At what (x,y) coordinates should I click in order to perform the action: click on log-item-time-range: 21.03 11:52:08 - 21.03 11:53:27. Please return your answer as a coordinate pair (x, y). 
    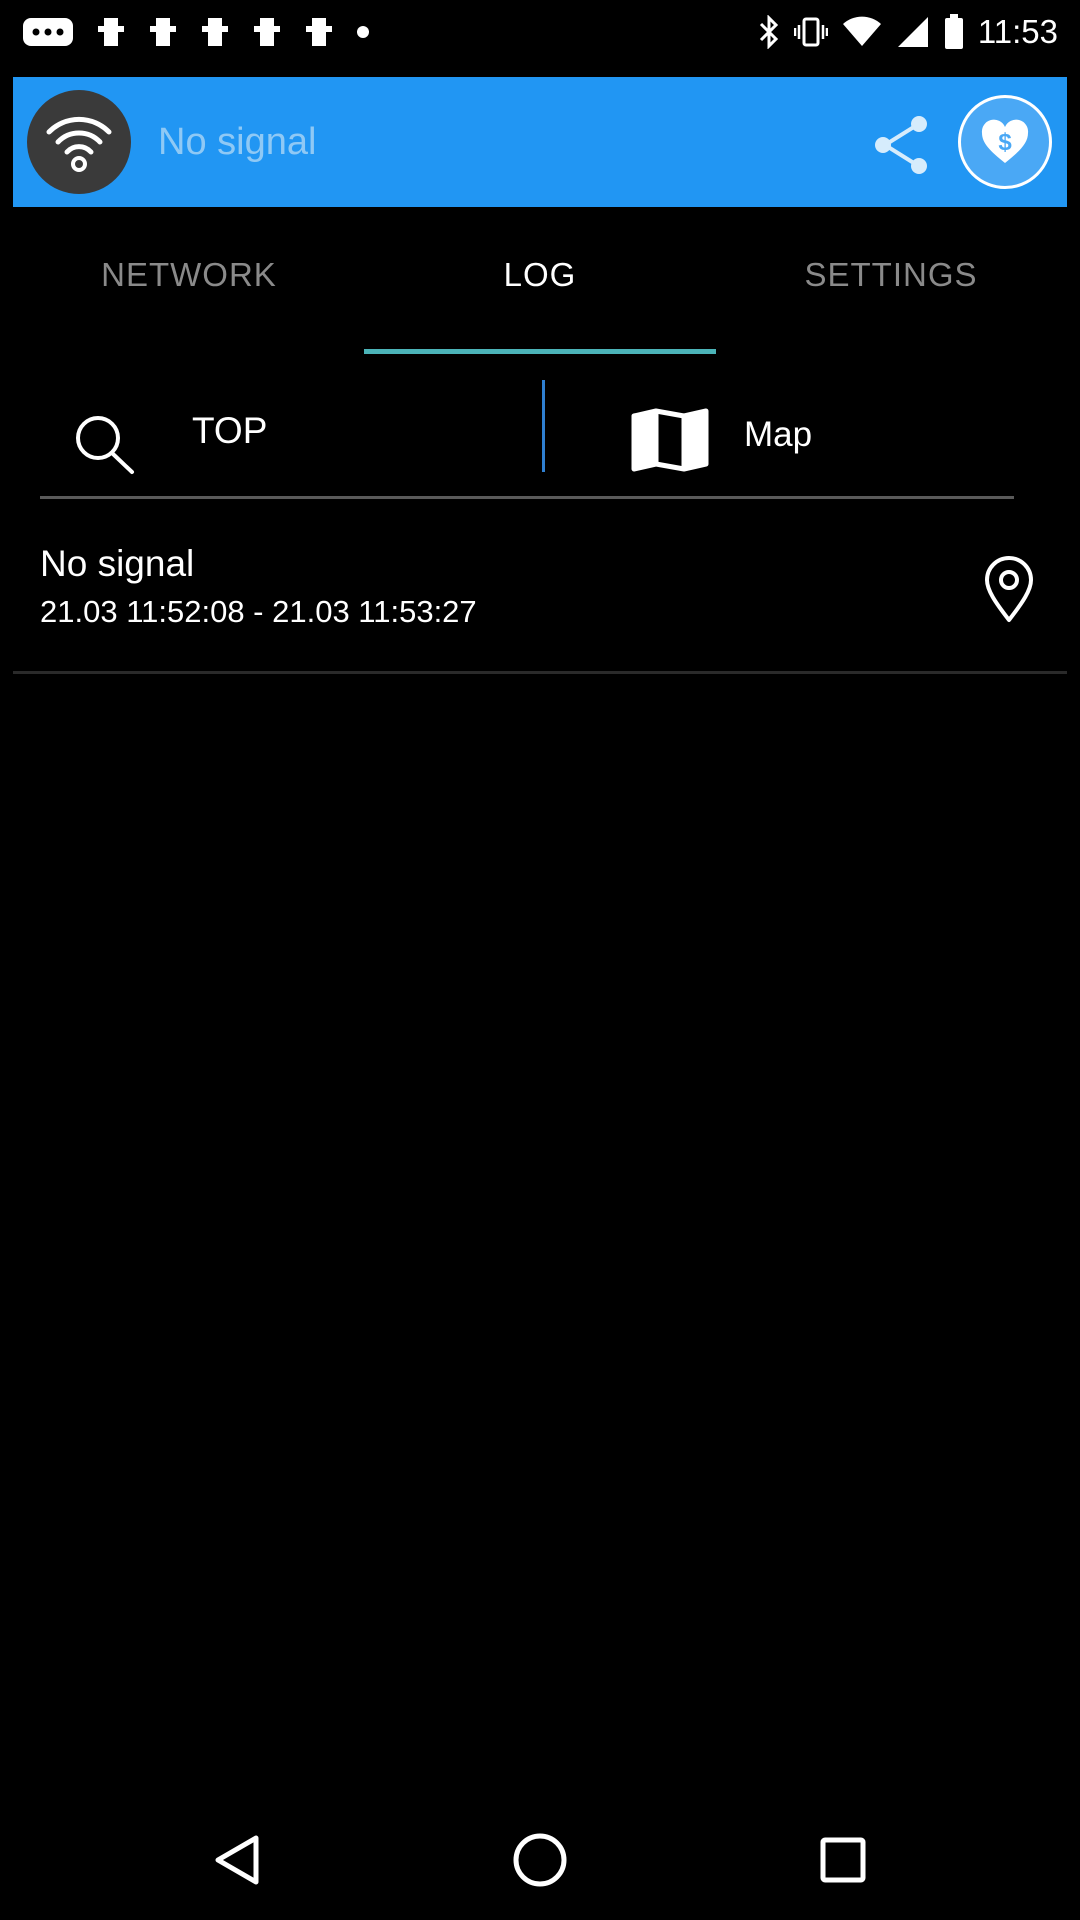
    Looking at the image, I should click on (258, 611).